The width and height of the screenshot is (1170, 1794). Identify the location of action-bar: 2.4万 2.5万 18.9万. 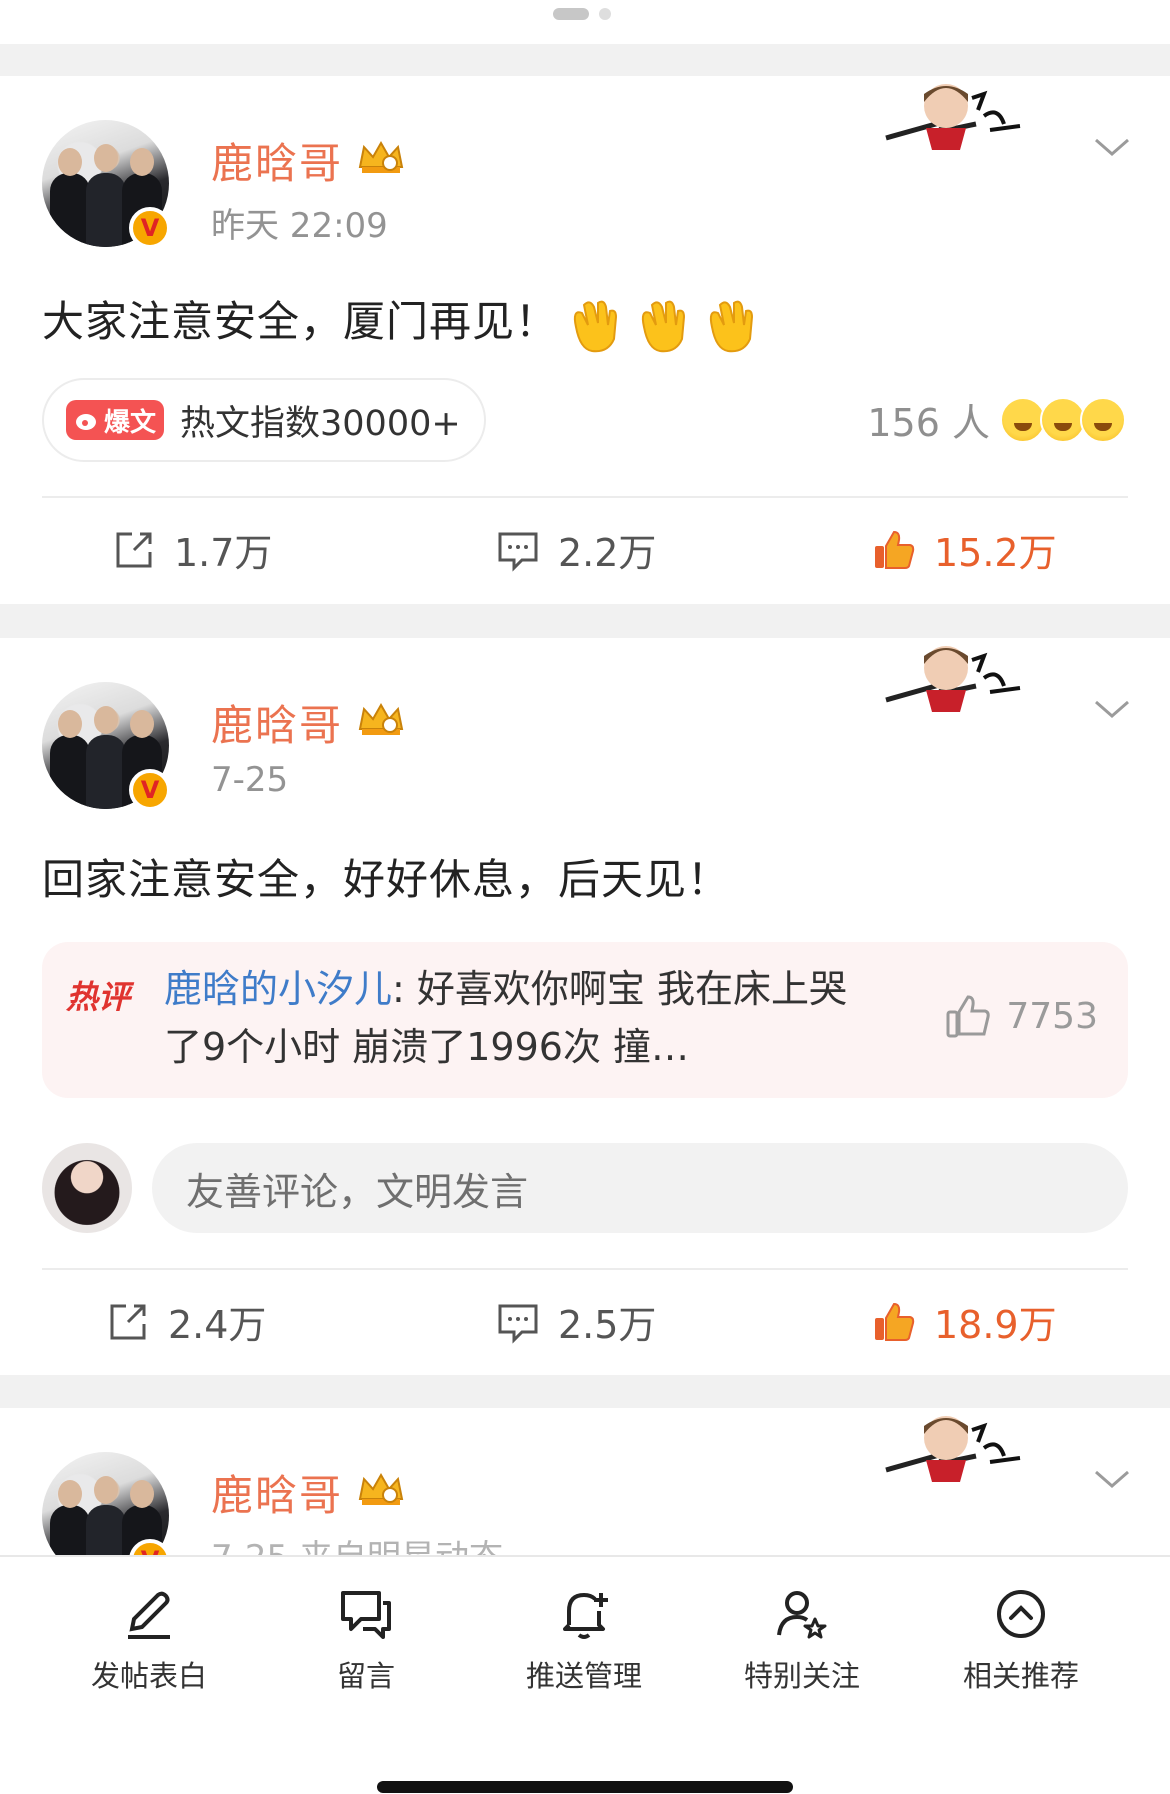
(585, 1322).